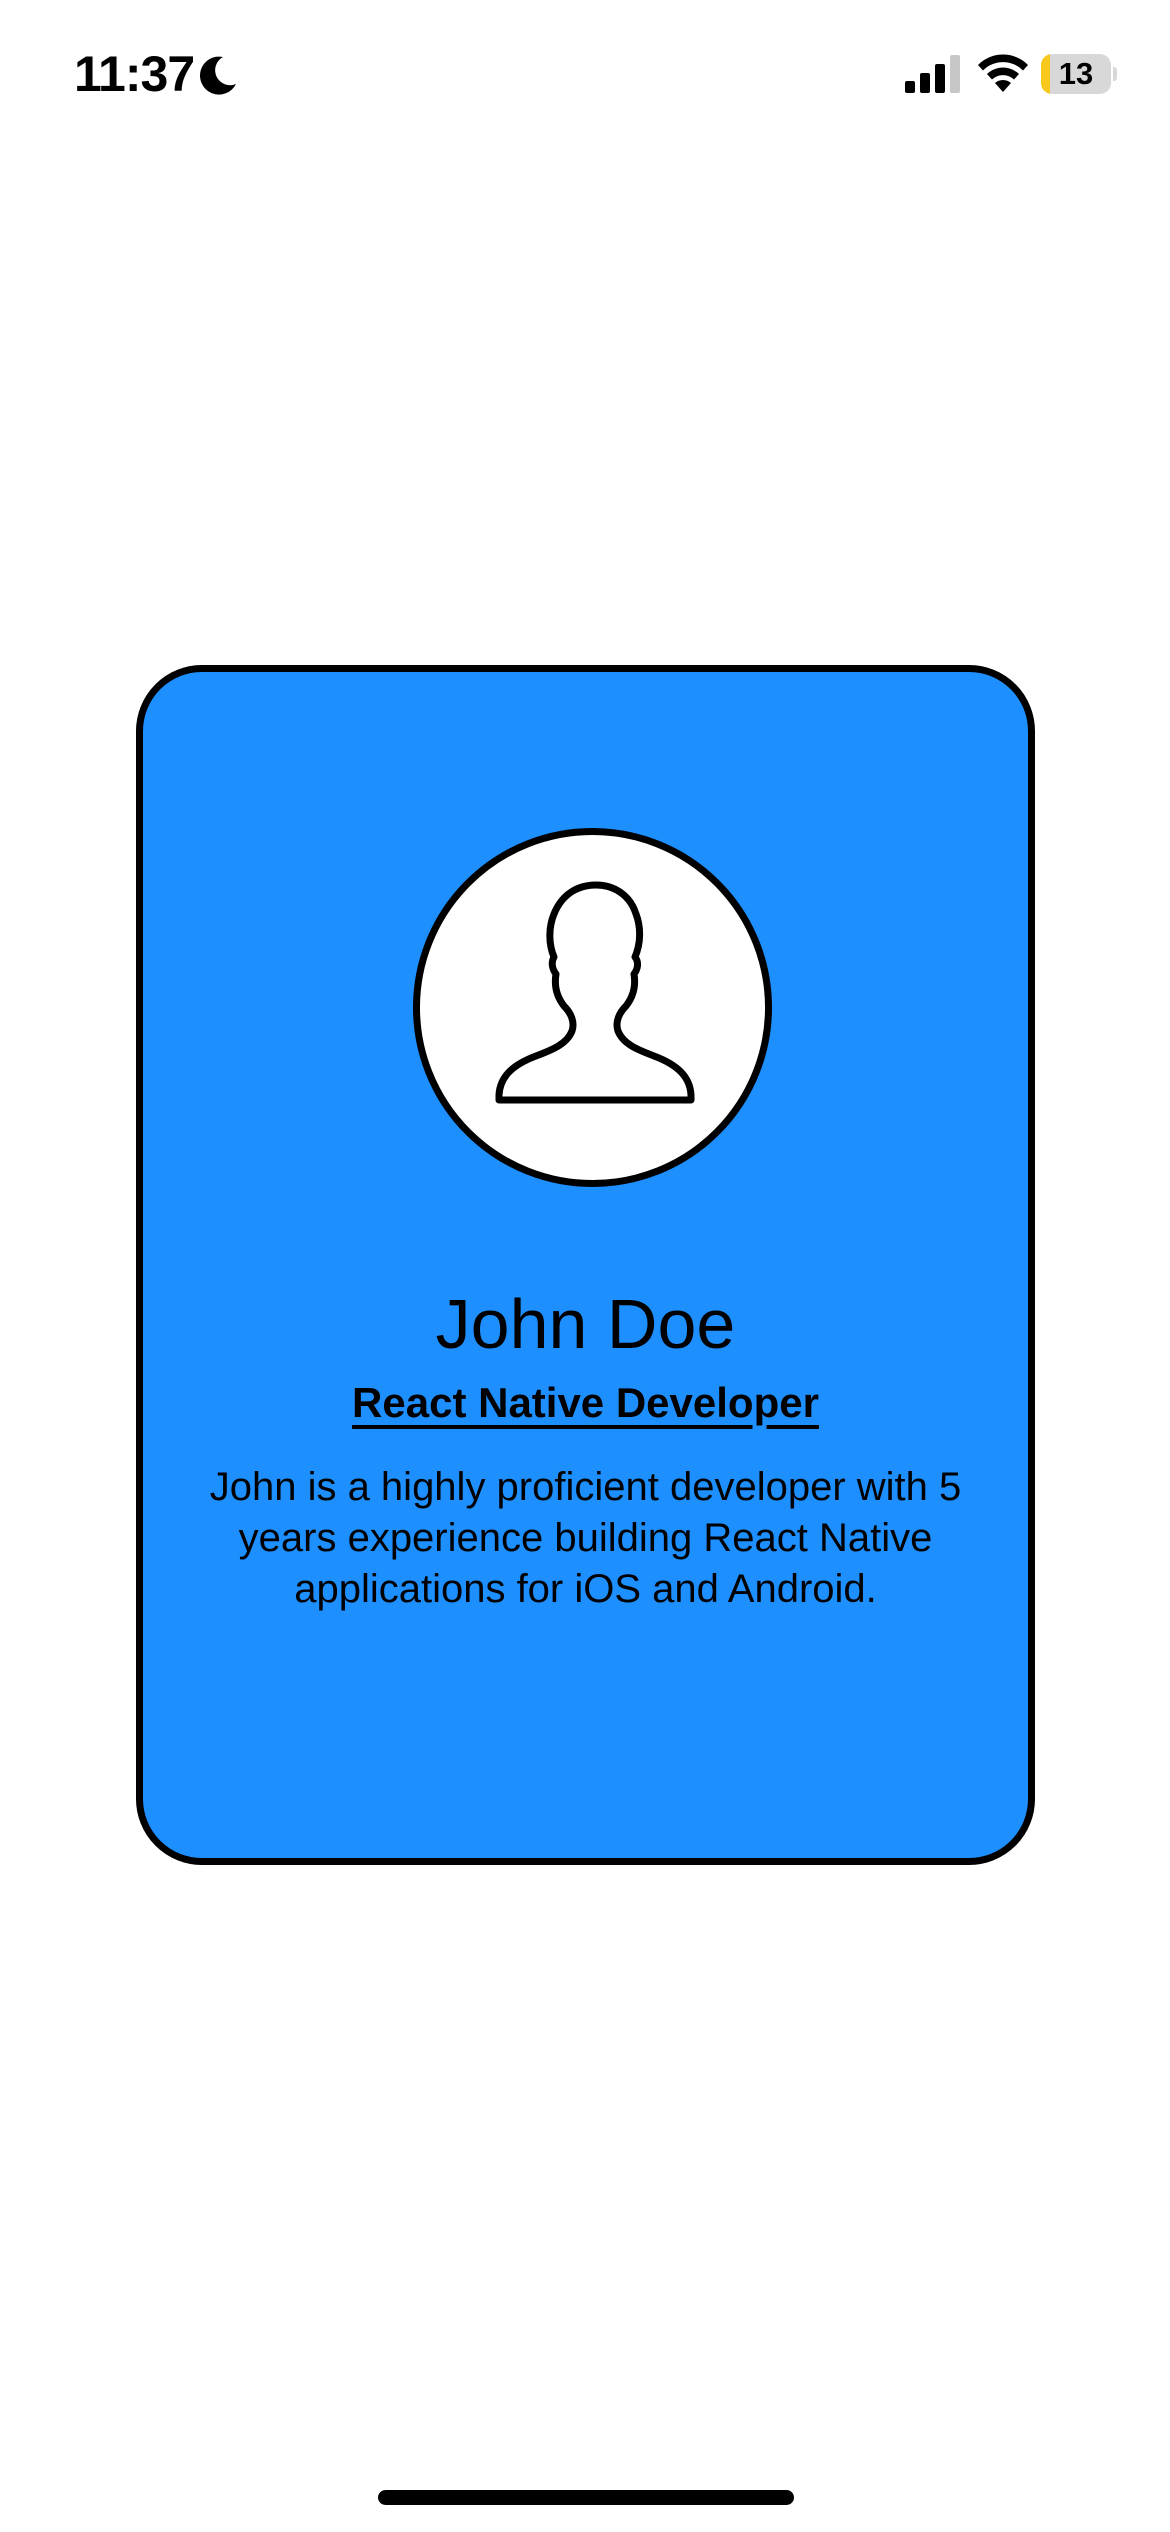 Image resolution: width=1170 pixels, height=2532 pixels. Describe the element at coordinates (595, 992) in the screenshot. I see `user-silhouette-icon` at that location.